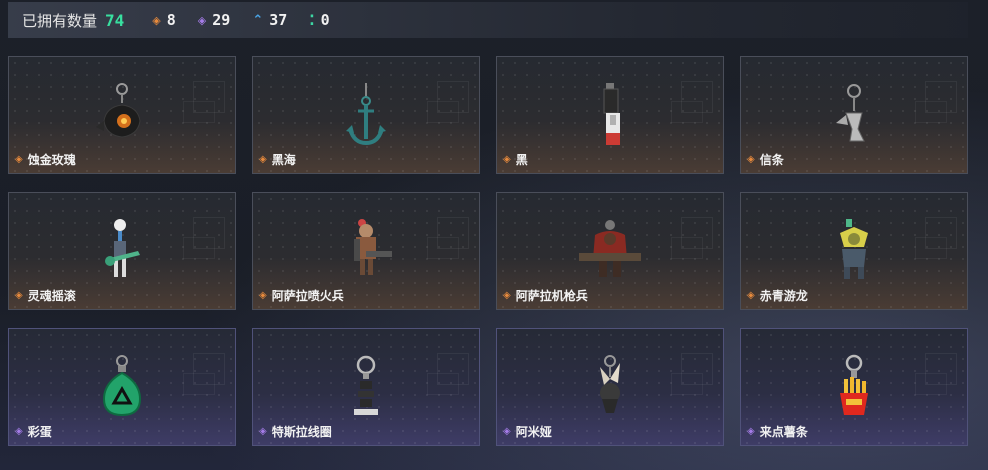  I want to click on charm-card: ◈ 彩蛋, so click(122, 387).